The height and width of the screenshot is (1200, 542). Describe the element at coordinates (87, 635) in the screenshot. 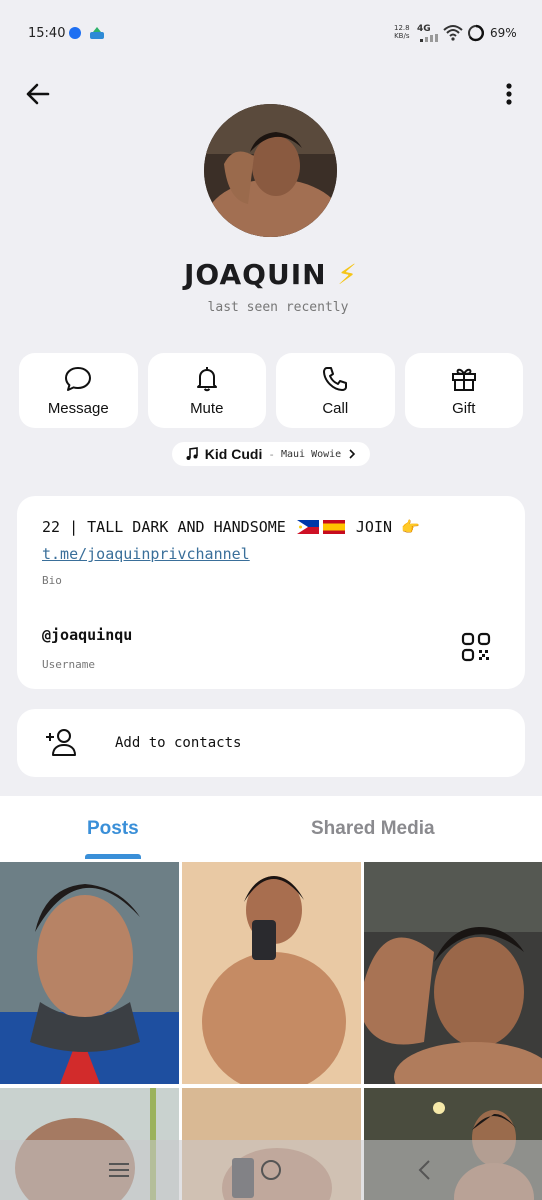

I see `username-value: @joaquinqu` at that location.